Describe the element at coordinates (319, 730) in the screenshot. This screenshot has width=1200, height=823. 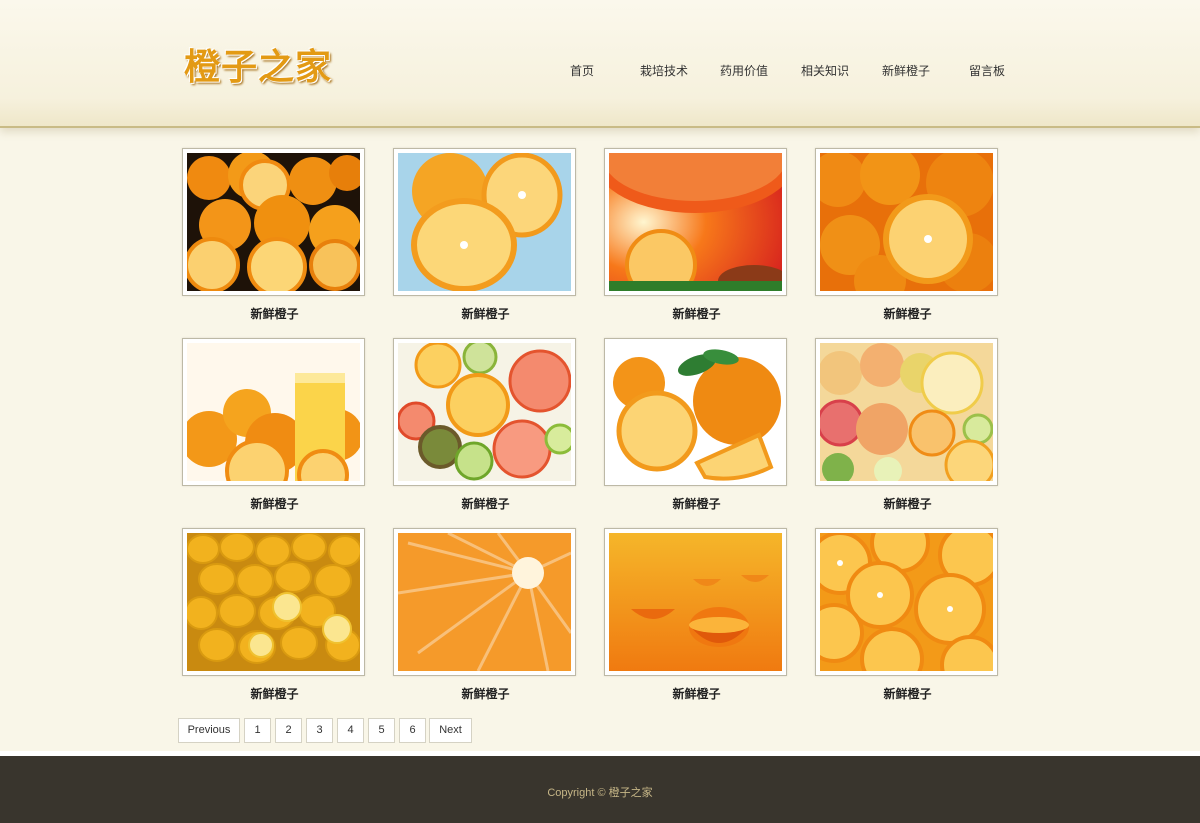
I see `page-3-button: 3` at that location.